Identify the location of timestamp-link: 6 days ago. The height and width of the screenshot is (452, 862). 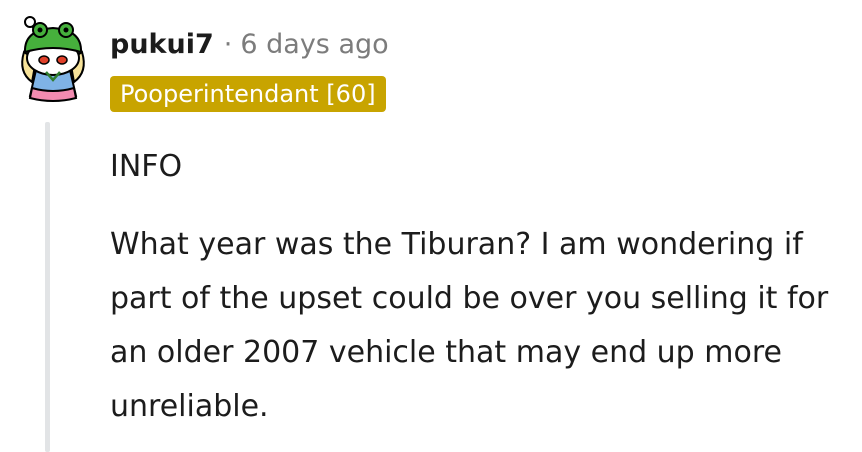
(314, 44).